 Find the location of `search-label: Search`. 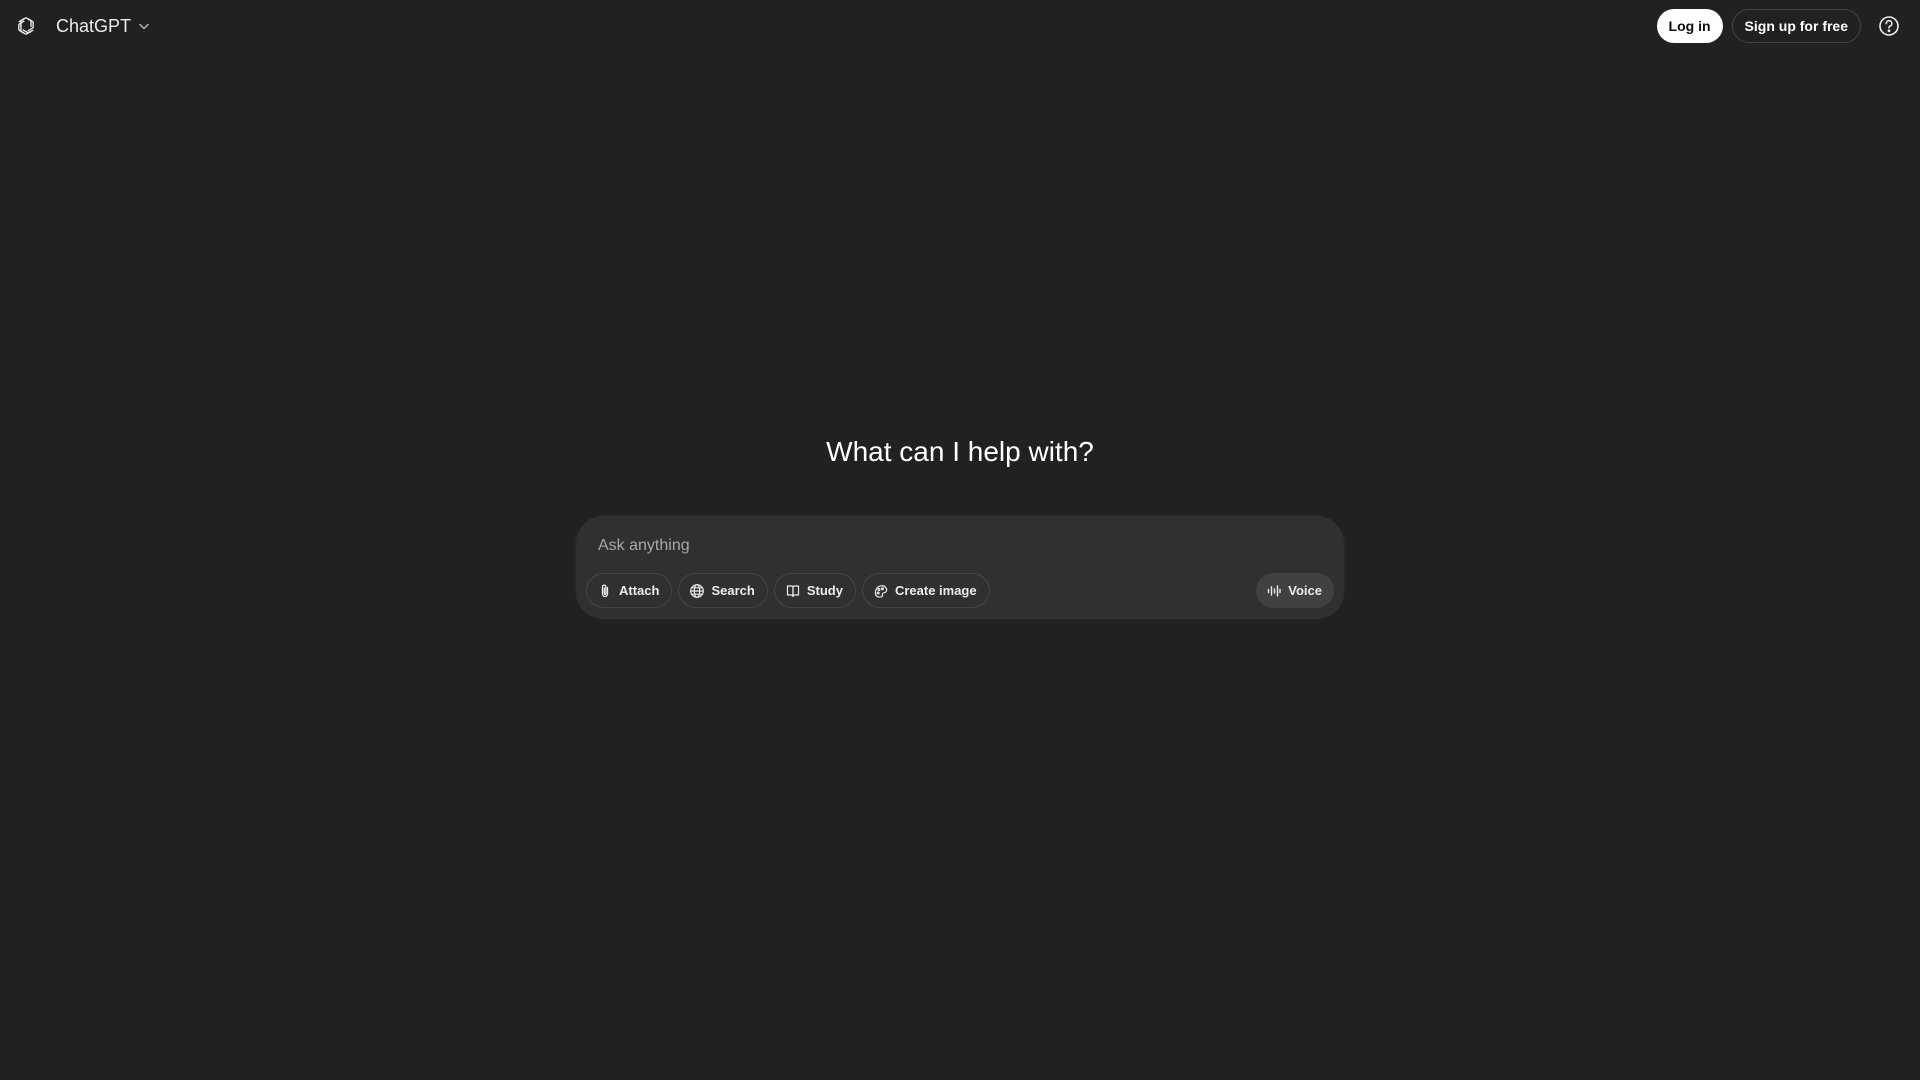

search-label: Search is located at coordinates (733, 590).